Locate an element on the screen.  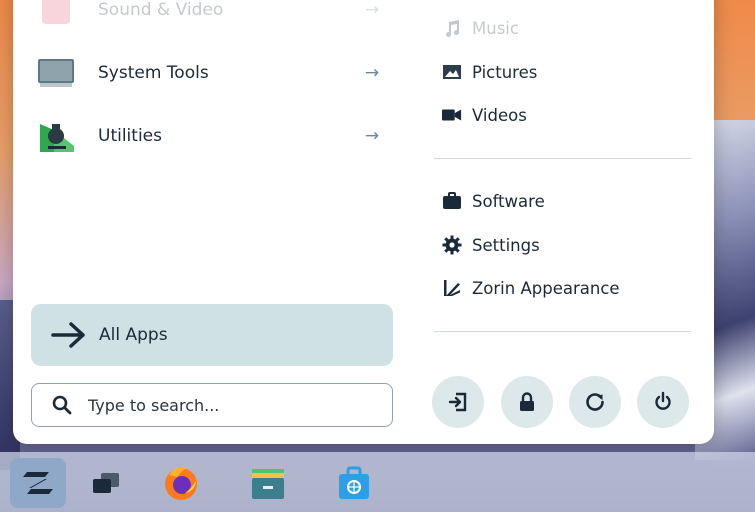
app-category-system-tools: System Tools → is located at coordinates (213, 73).